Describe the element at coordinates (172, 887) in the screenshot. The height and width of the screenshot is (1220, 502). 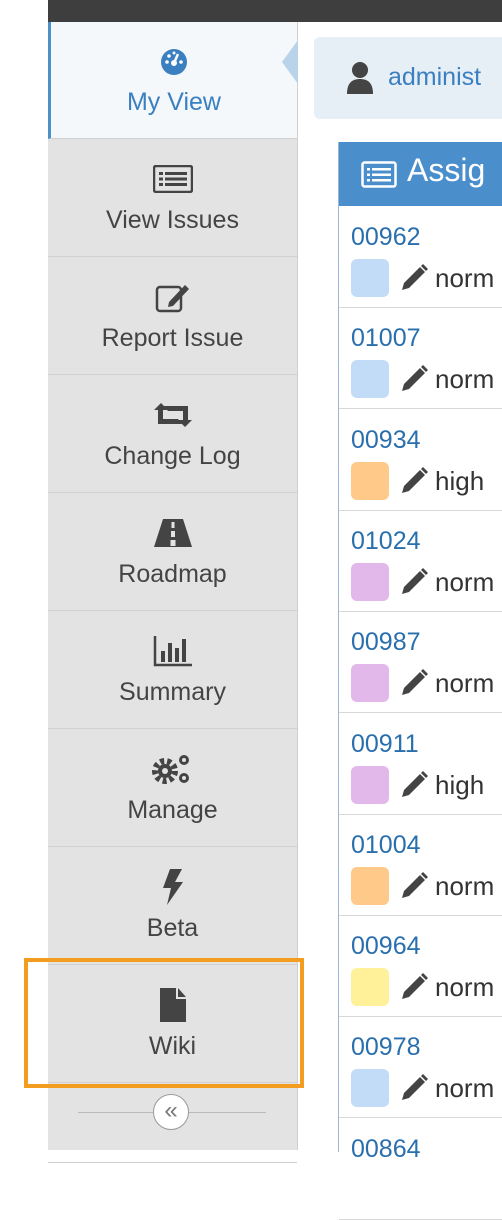
I see `bolt-icon` at that location.